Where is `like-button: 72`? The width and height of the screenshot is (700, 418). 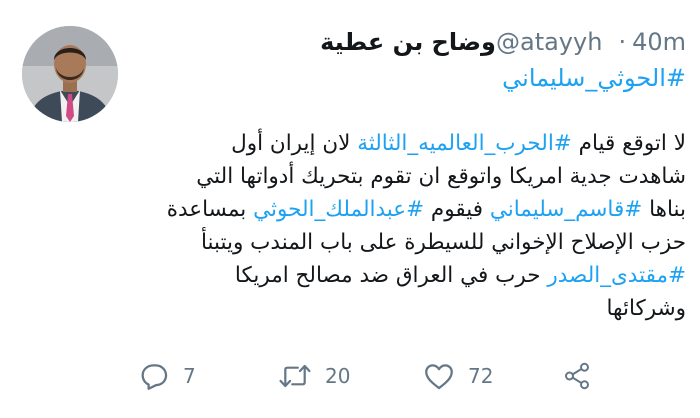 like-button: 72 is located at coordinates (457, 376).